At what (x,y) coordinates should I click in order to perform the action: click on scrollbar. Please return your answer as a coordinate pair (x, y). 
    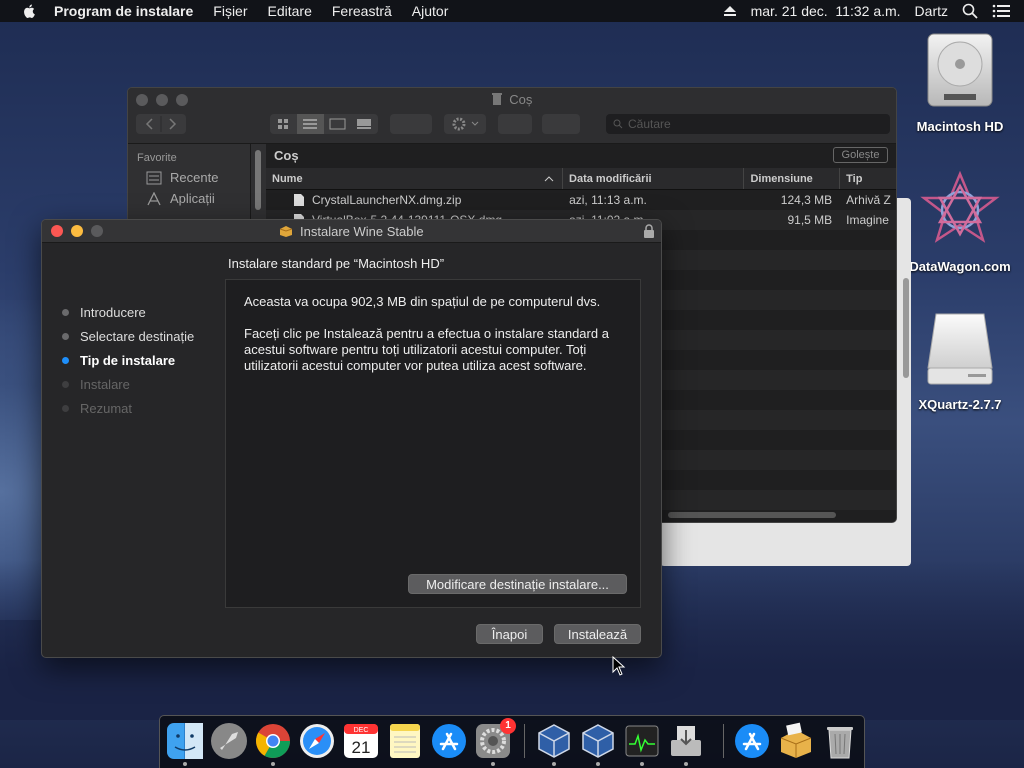
    Looking at the image, I should click on (906, 328).